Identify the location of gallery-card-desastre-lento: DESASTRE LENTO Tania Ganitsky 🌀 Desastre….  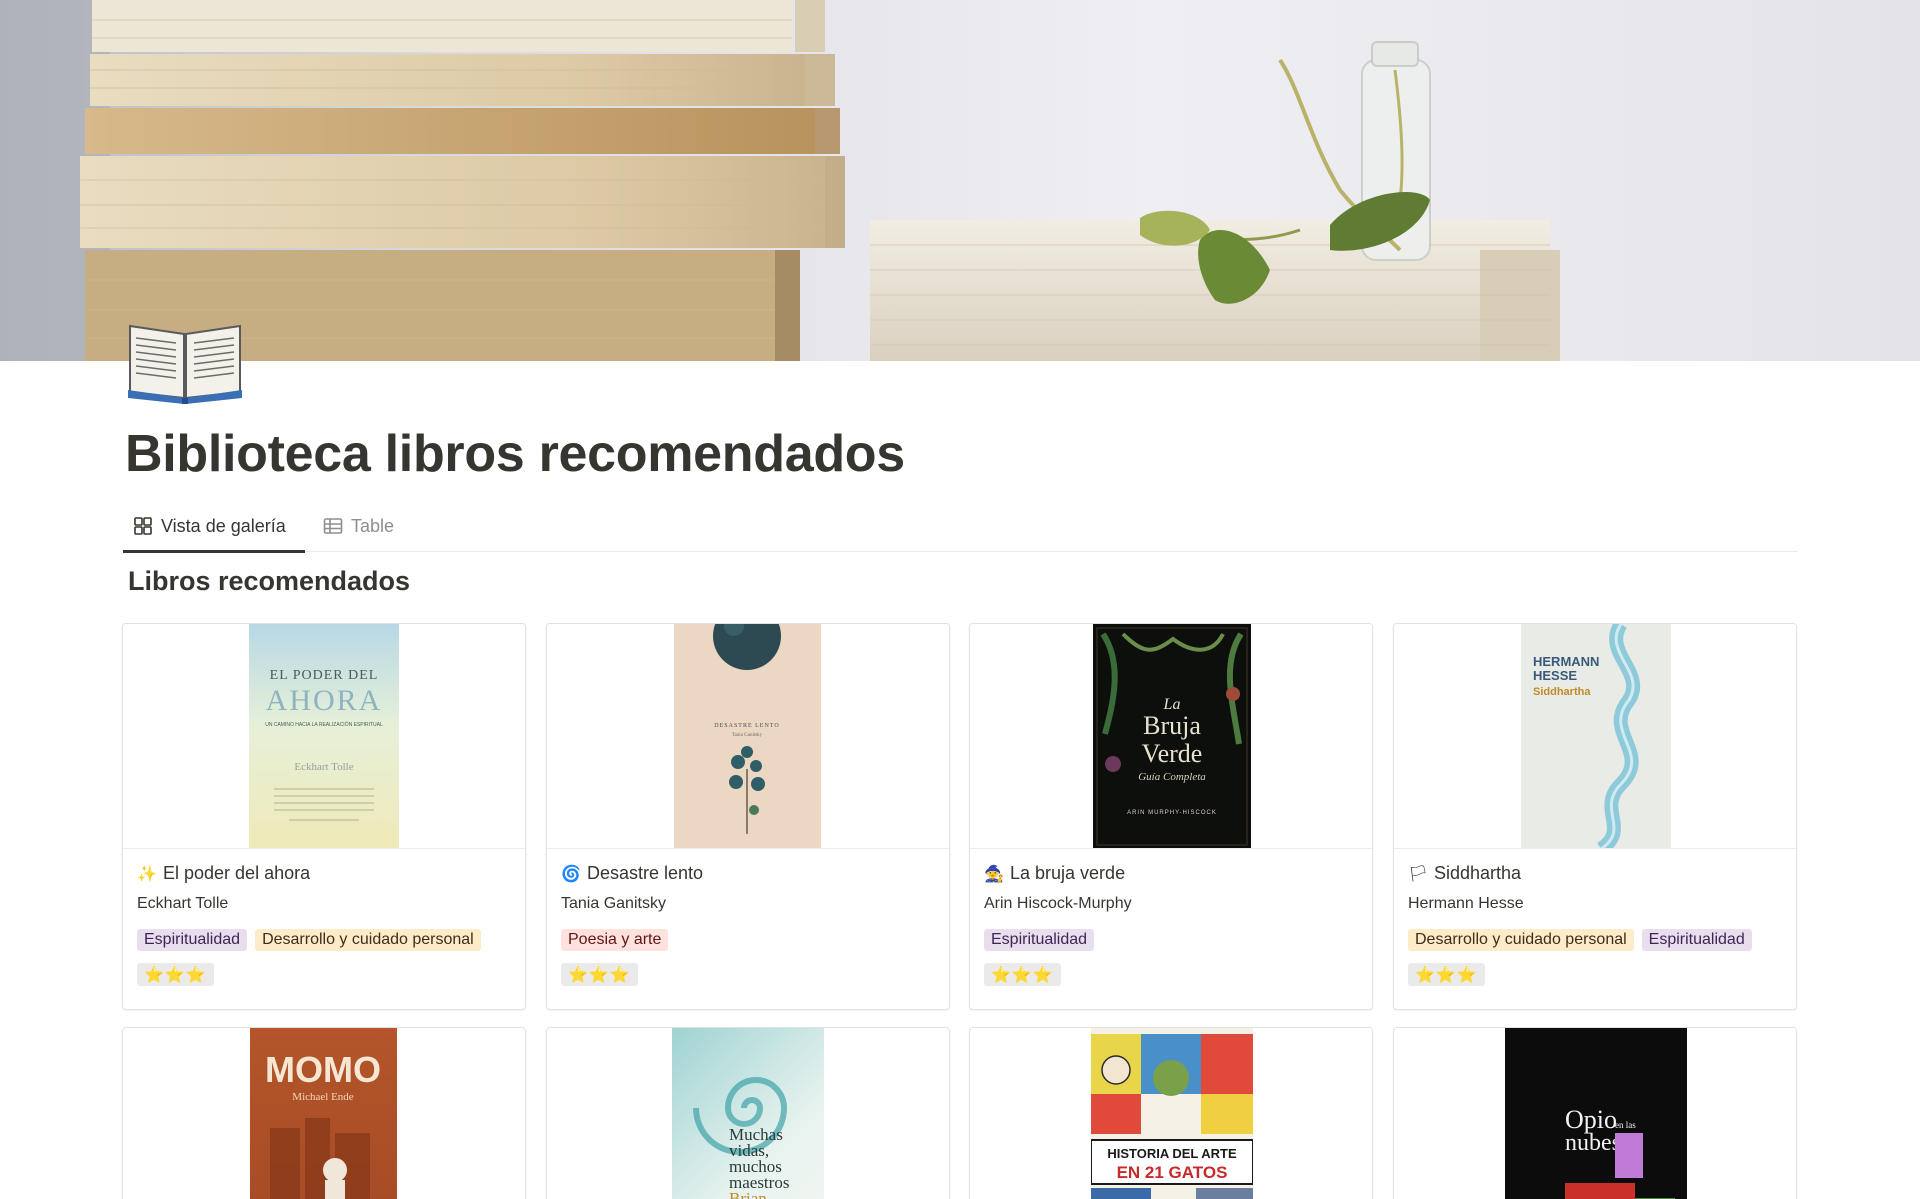
(748, 816).